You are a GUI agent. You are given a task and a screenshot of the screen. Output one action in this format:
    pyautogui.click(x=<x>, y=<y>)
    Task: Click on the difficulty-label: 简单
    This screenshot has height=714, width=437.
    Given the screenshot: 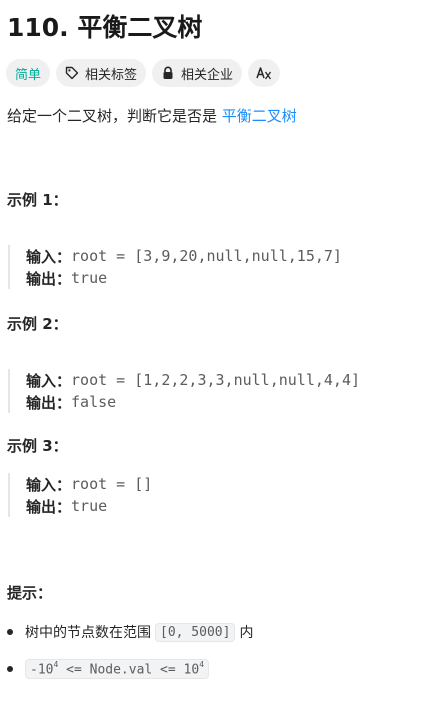 What is the action you would take?
    pyautogui.click(x=28, y=75)
    